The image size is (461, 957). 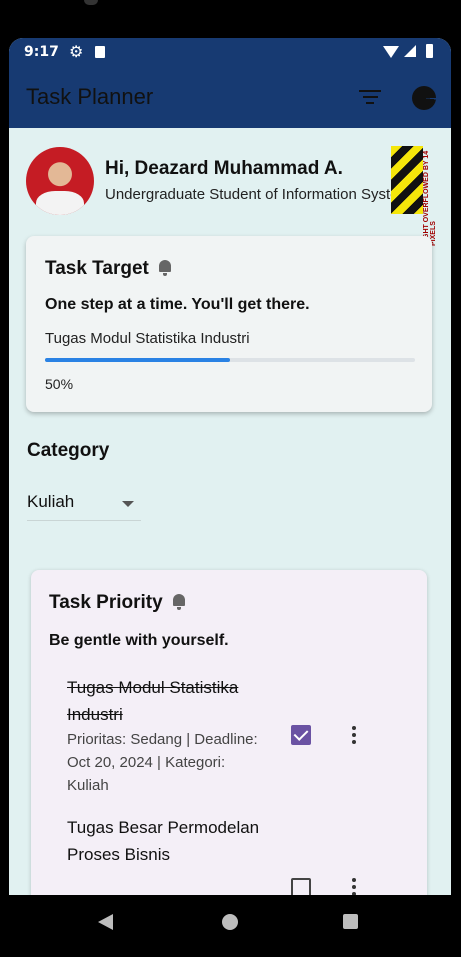 What do you see at coordinates (68, 450) in the screenshot?
I see `category-label: Category` at bounding box center [68, 450].